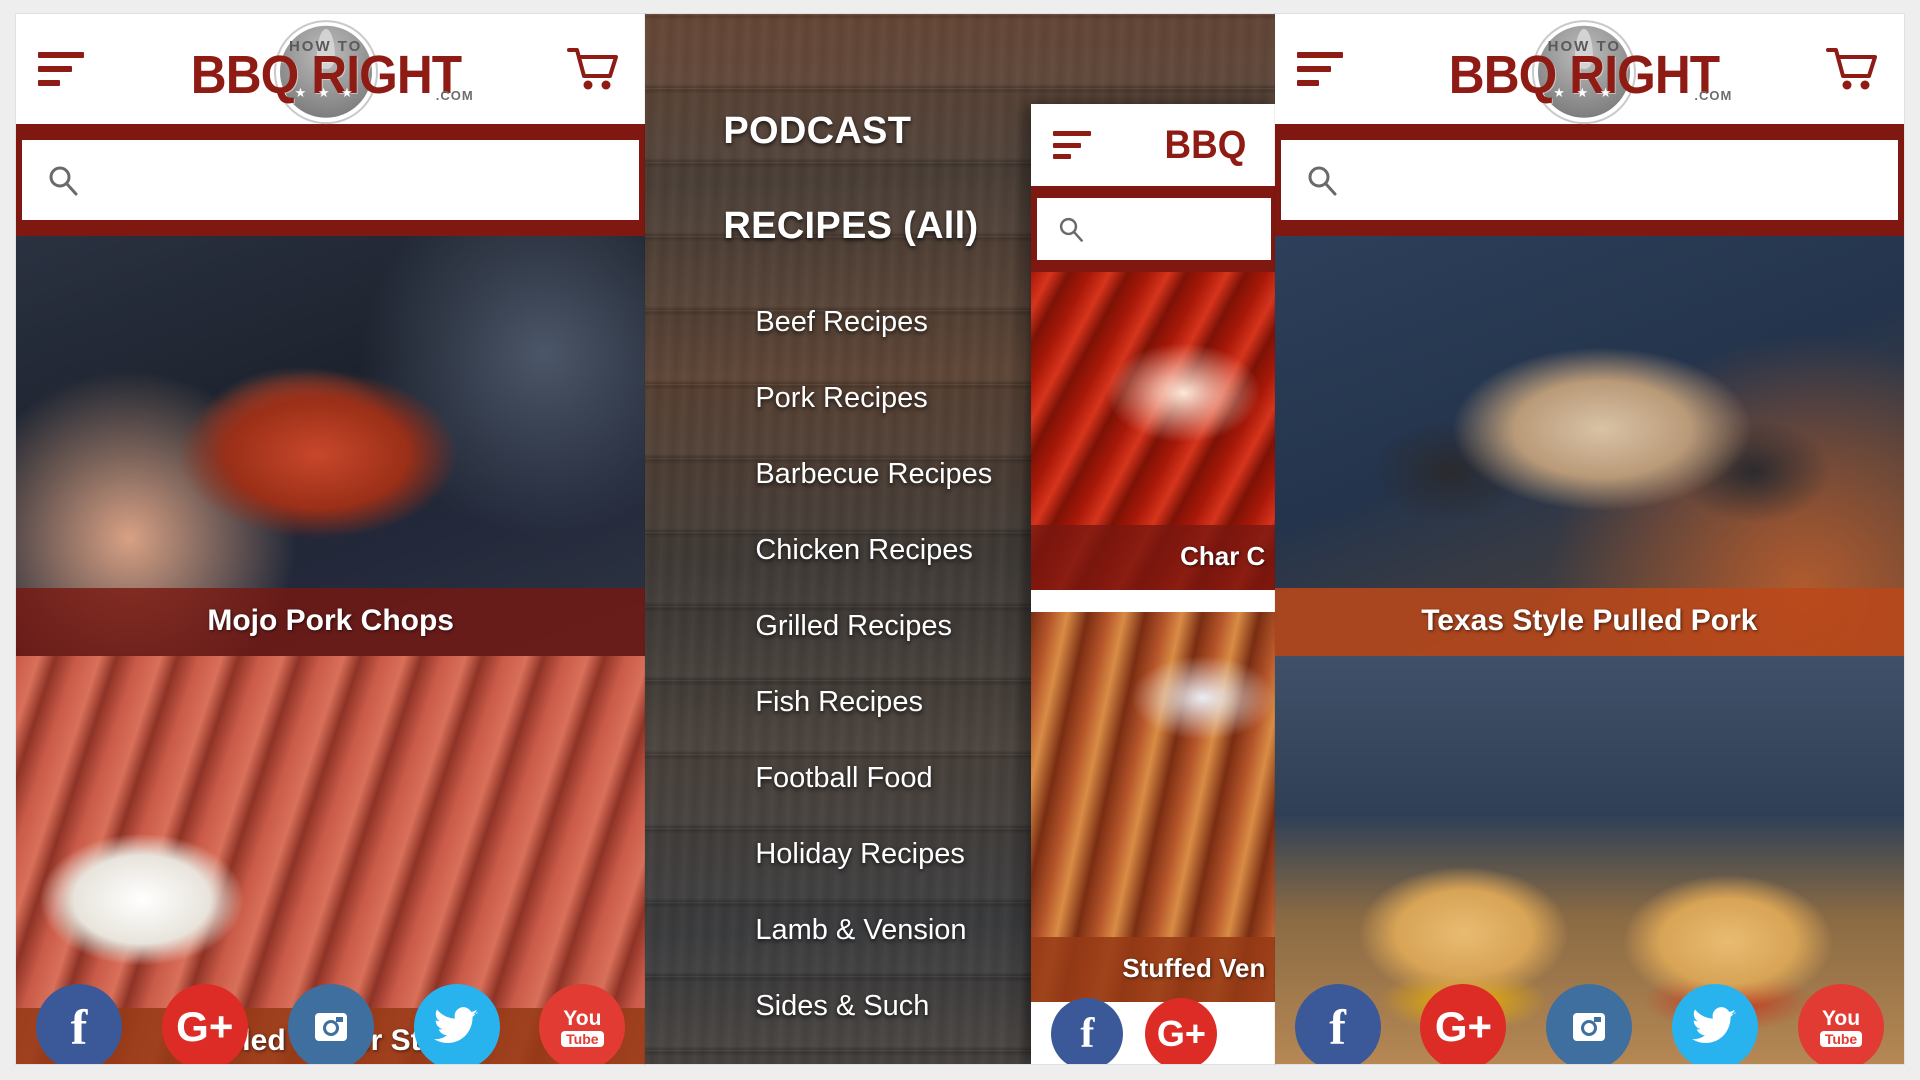 This screenshot has width=1920, height=1080. I want to click on recipe-card-caption: Stuffed Ven, so click(1153, 969).